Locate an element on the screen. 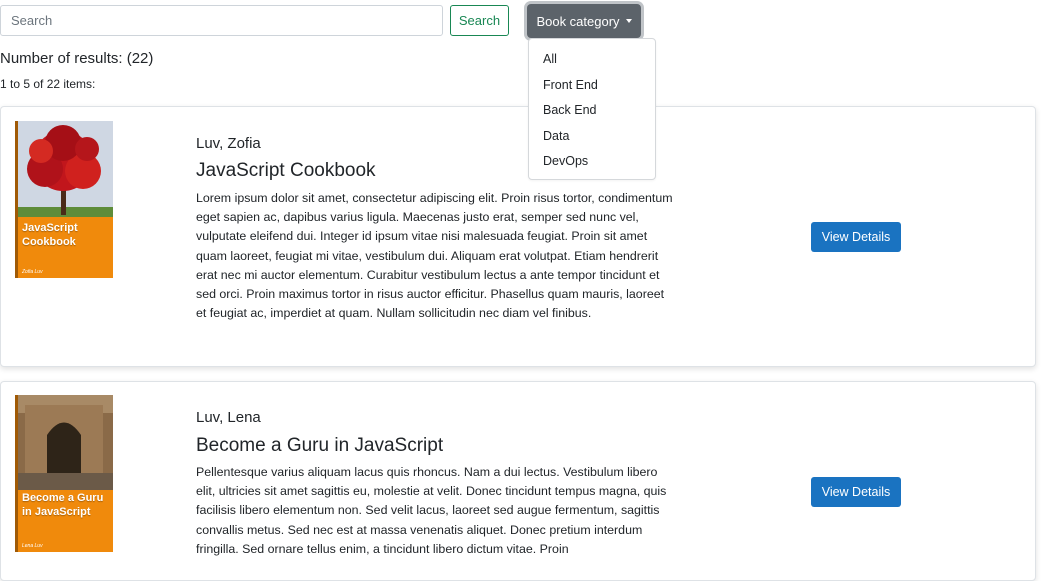 The height and width of the screenshot is (581, 1060). book-cover-image: JavaScript Cookbook Zofia Luv is located at coordinates (64, 199).